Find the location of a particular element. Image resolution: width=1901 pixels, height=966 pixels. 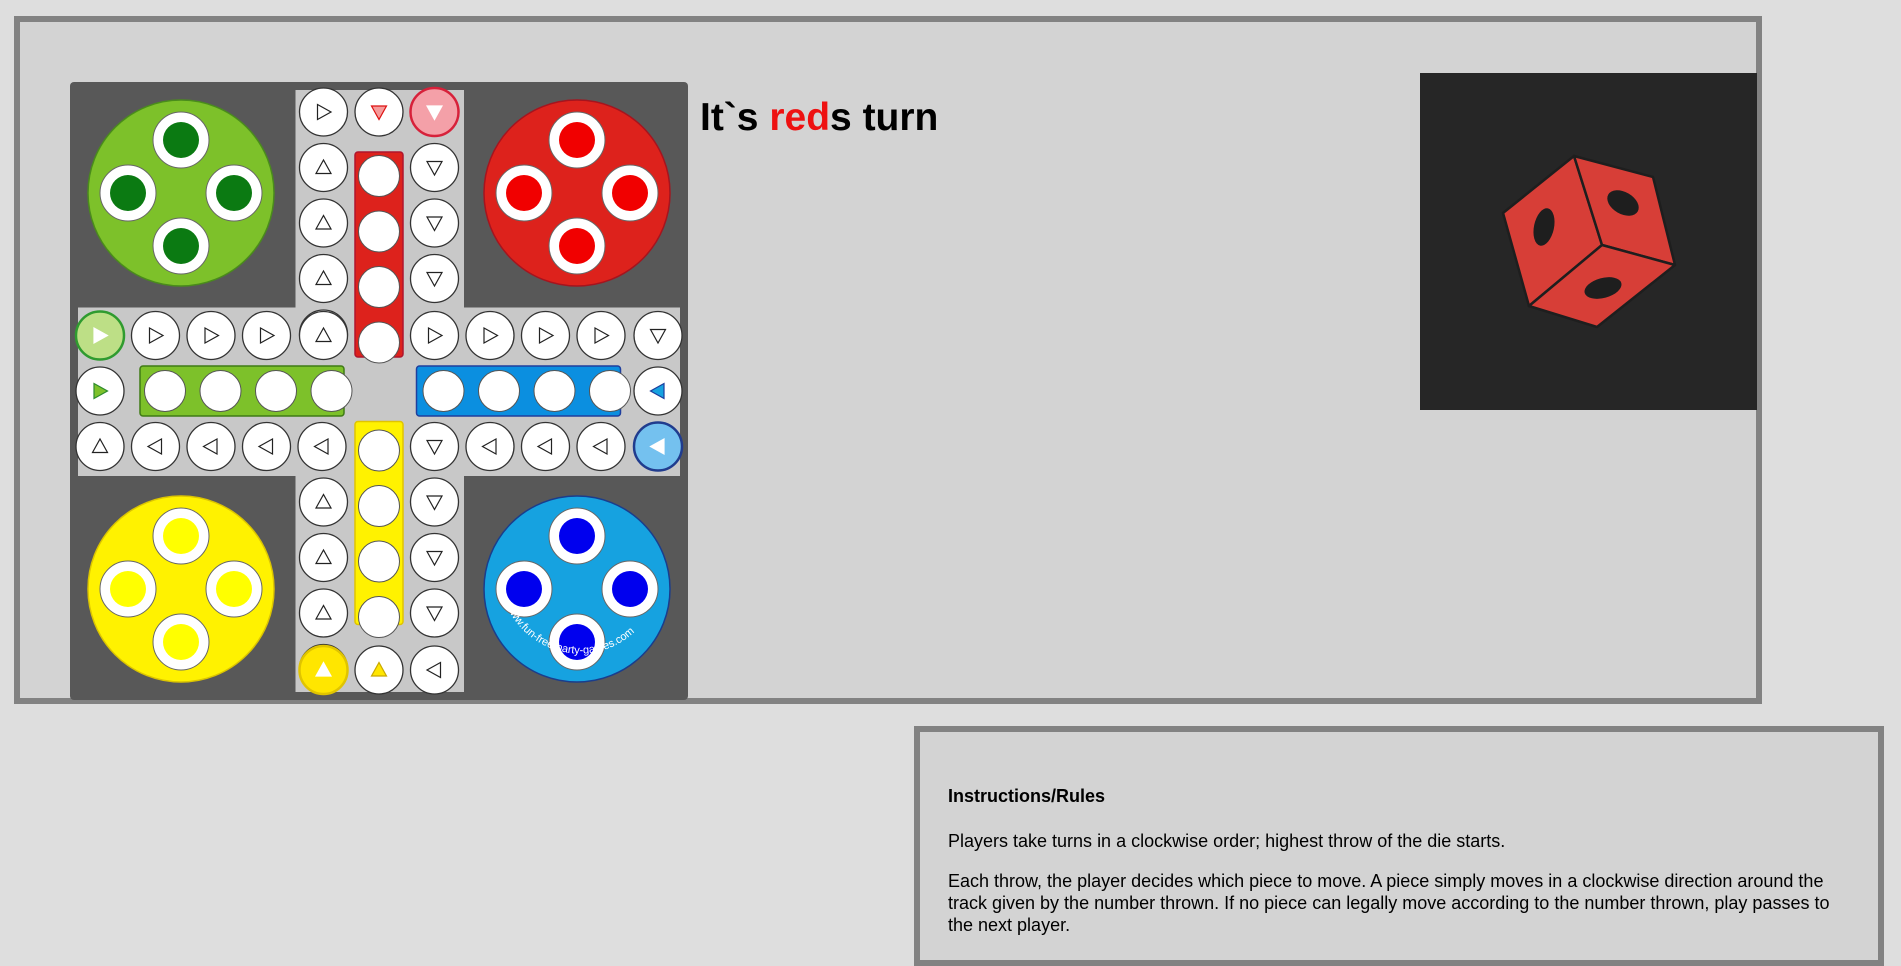

roll-dice-button is located at coordinates (1588, 241).